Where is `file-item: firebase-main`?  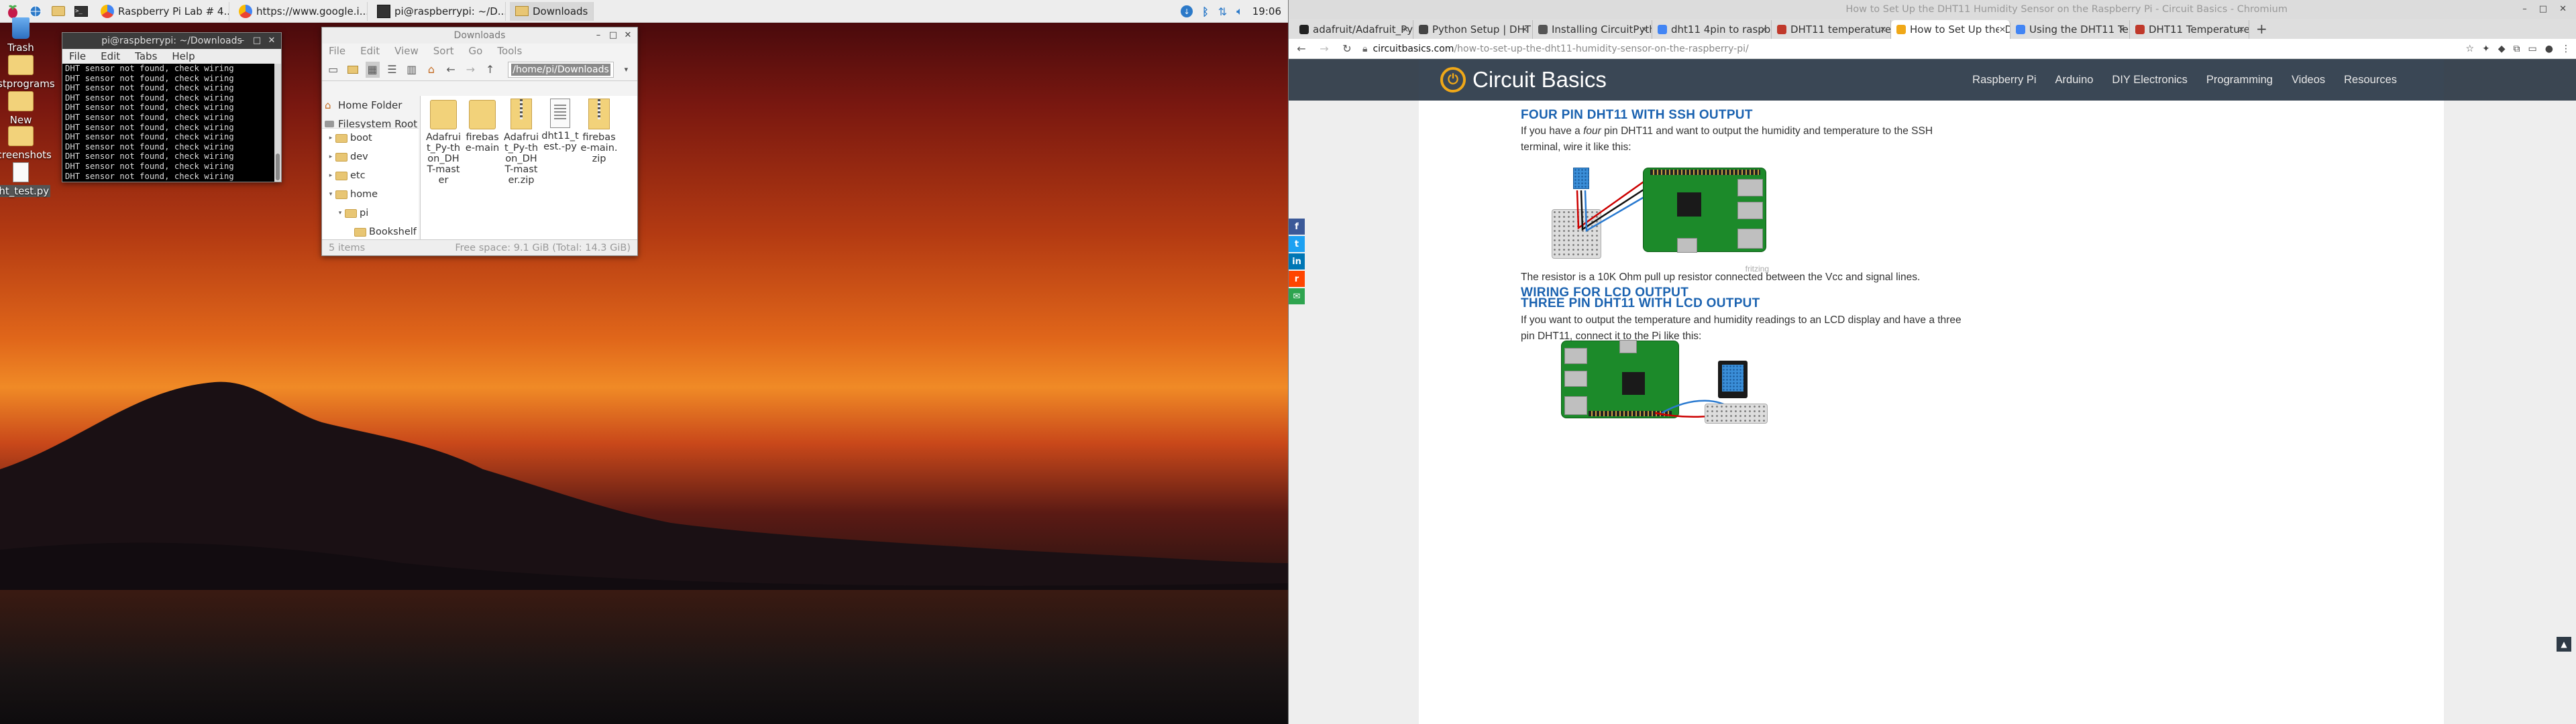 file-item: firebase-main is located at coordinates (482, 125).